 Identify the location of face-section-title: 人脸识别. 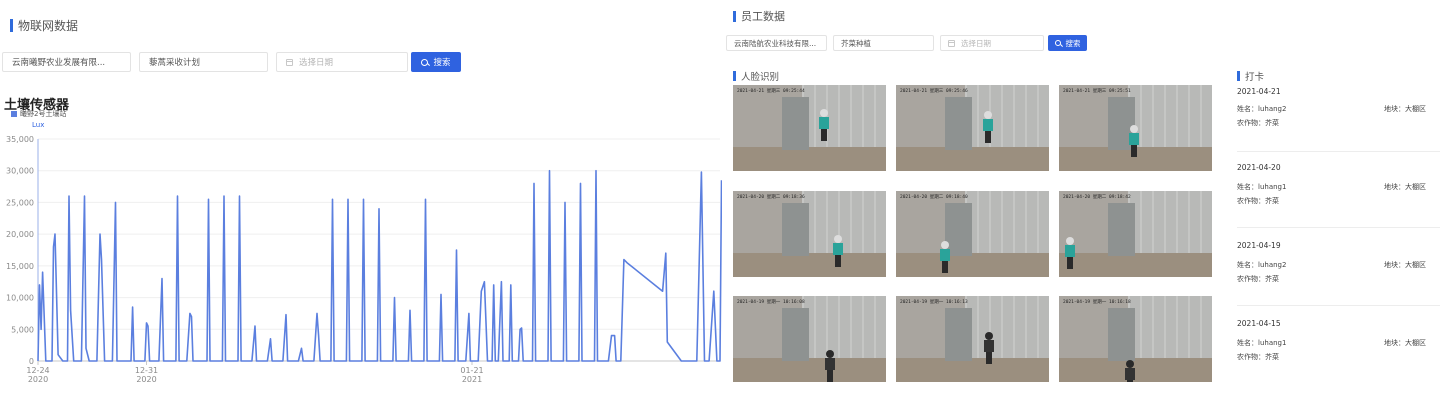
(756, 76).